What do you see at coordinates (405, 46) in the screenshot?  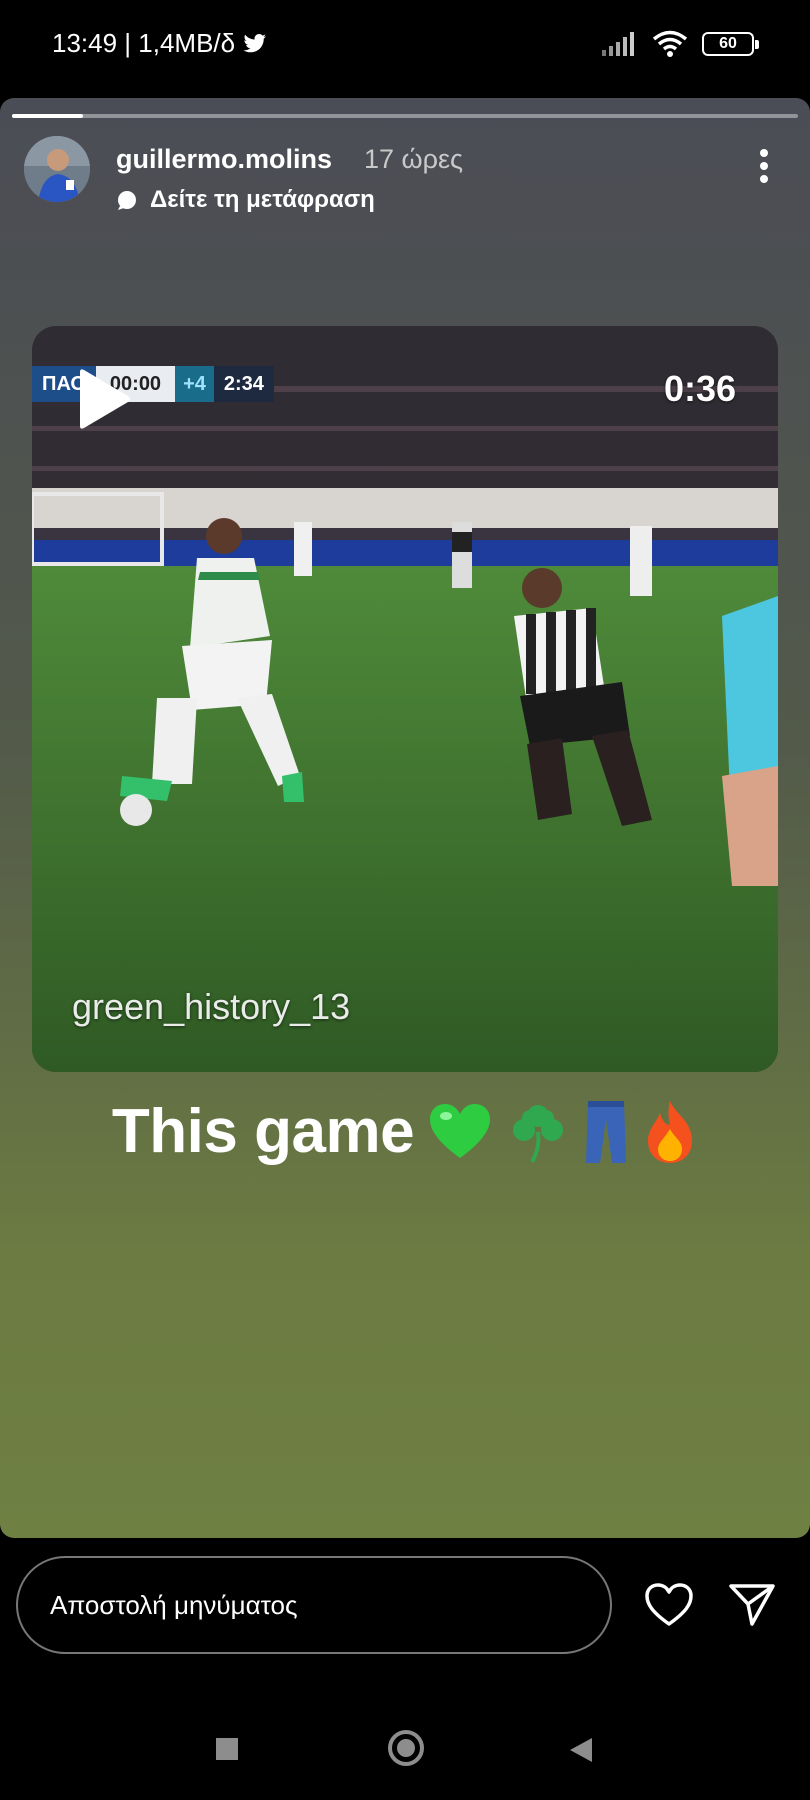 I see `status-bar: 13:49 | 1,4MB/δ 60` at bounding box center [405, 46].